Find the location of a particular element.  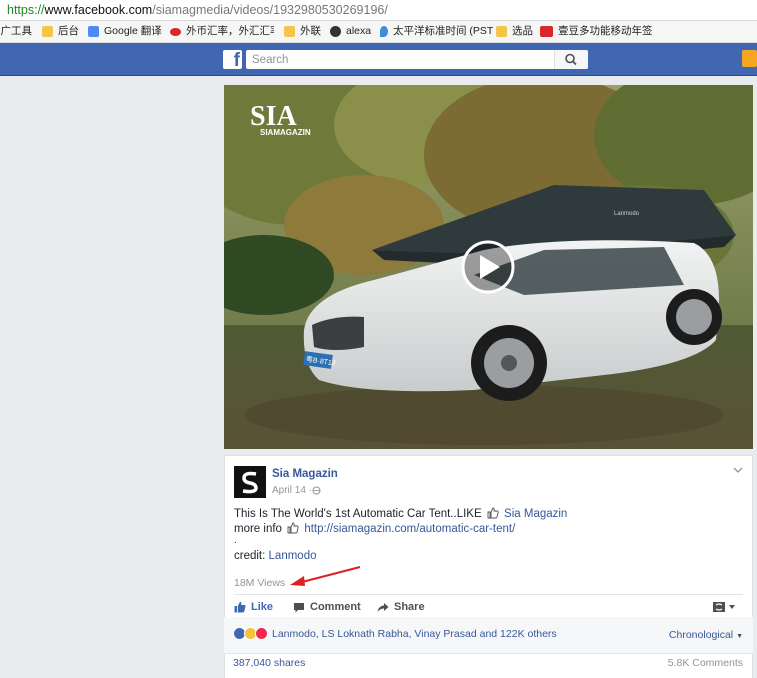

jd-icon is located at coordinates (546, 31).